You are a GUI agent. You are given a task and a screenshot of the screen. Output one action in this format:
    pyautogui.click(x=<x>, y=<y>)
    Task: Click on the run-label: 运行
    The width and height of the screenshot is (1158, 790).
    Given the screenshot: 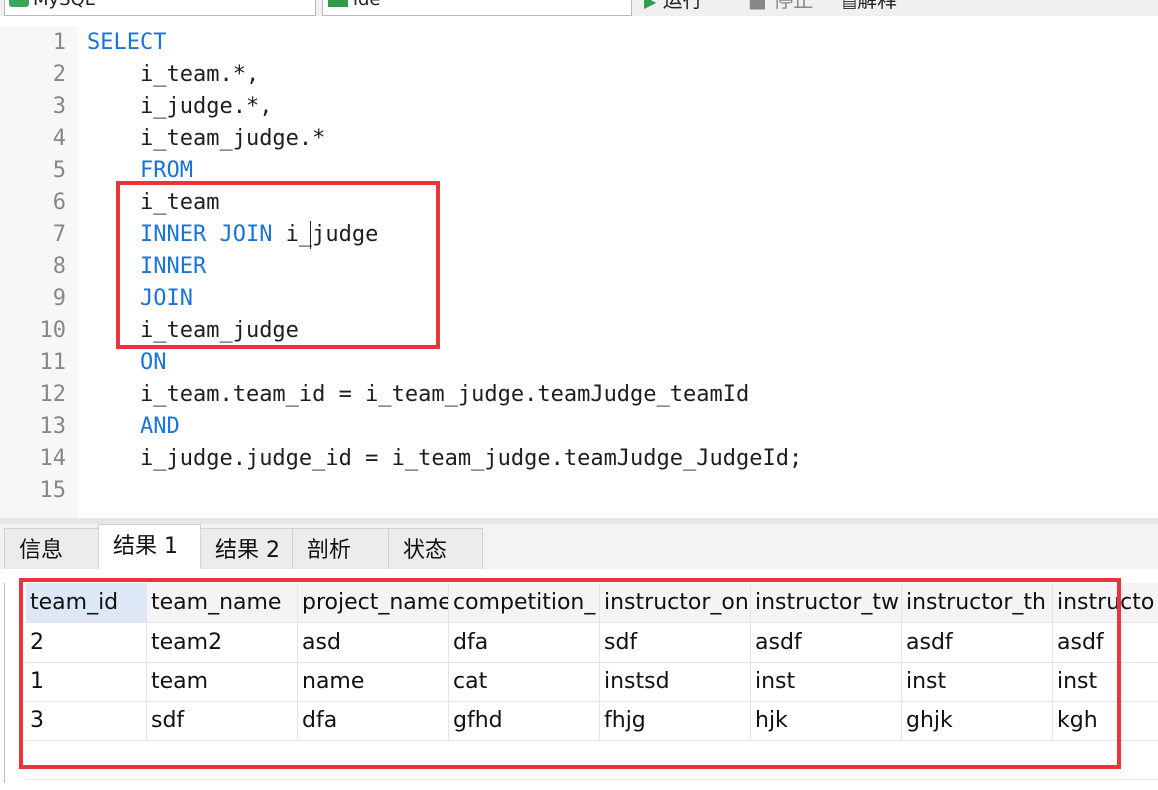 What is the action you would take?
    pyautogui.click(x=682, y=6)
    